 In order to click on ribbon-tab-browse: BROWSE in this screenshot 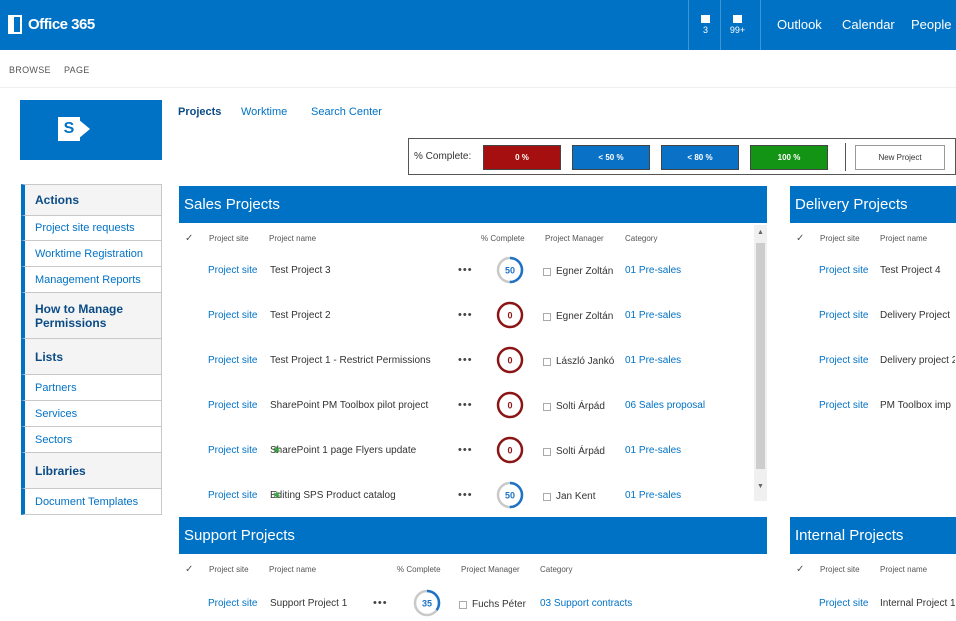, I will do `click(30, 70)`.